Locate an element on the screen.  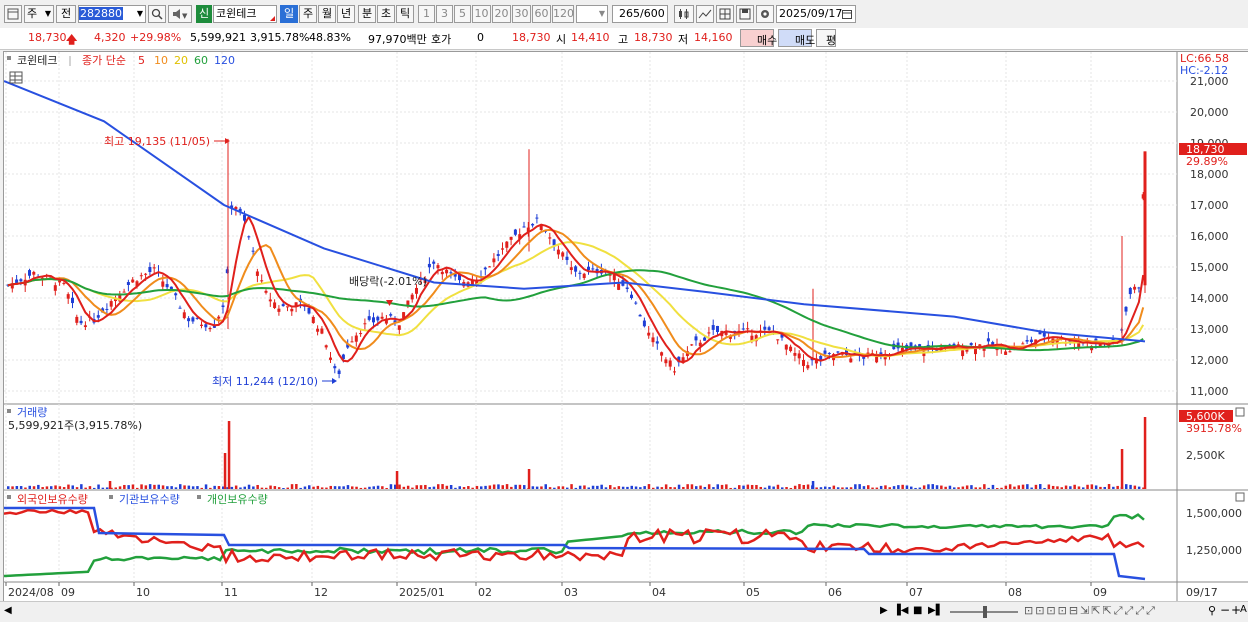
grid-button is located at coordinates (725, 14).